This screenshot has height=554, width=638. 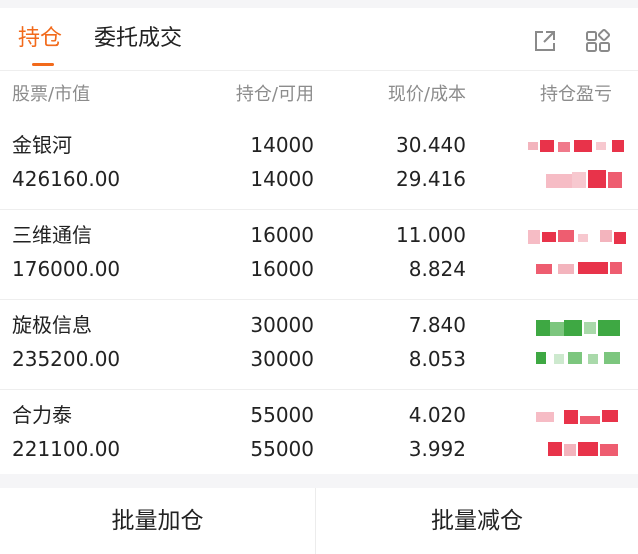 I want to click on position-qty: 16000, so click(x=282, y=235).